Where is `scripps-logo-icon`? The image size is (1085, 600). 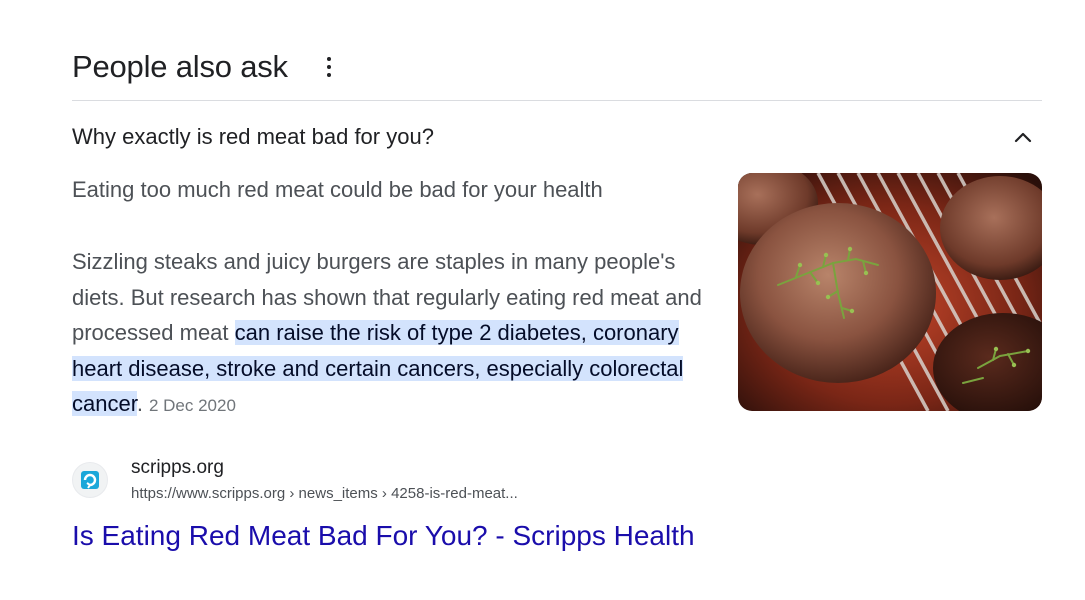
scripps-logo-icon is located at coordinates (90, 480).